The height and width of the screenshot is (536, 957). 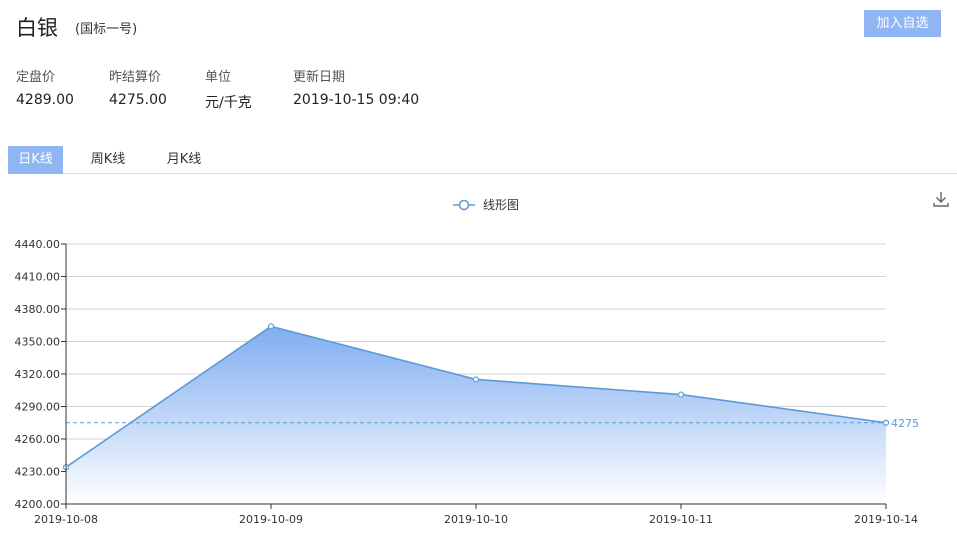 What do you see at coordinates (228, 89) in the screenshot?
I see `stat-unit: 单位 元/千克` at bounding box center [228, 89].